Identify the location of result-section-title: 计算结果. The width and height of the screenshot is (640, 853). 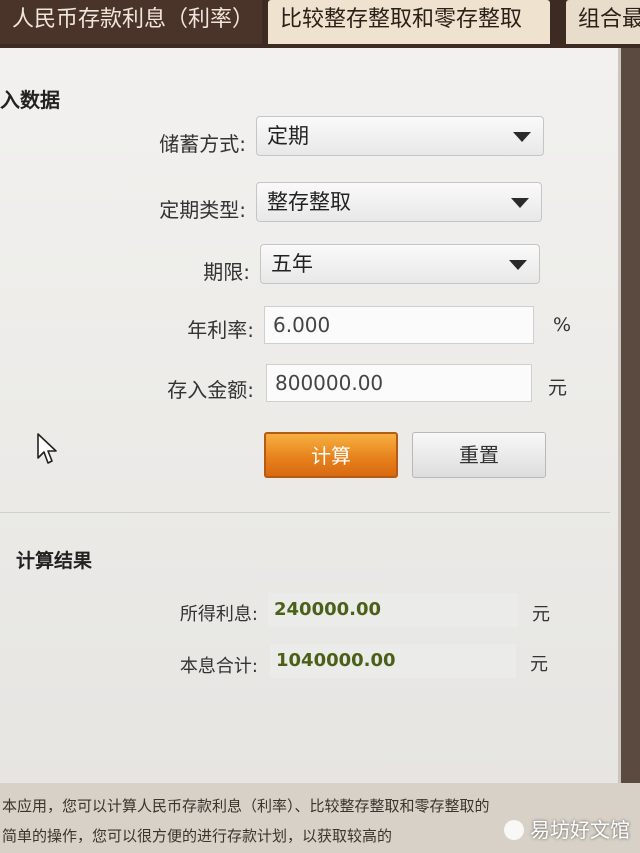
(54, 561).